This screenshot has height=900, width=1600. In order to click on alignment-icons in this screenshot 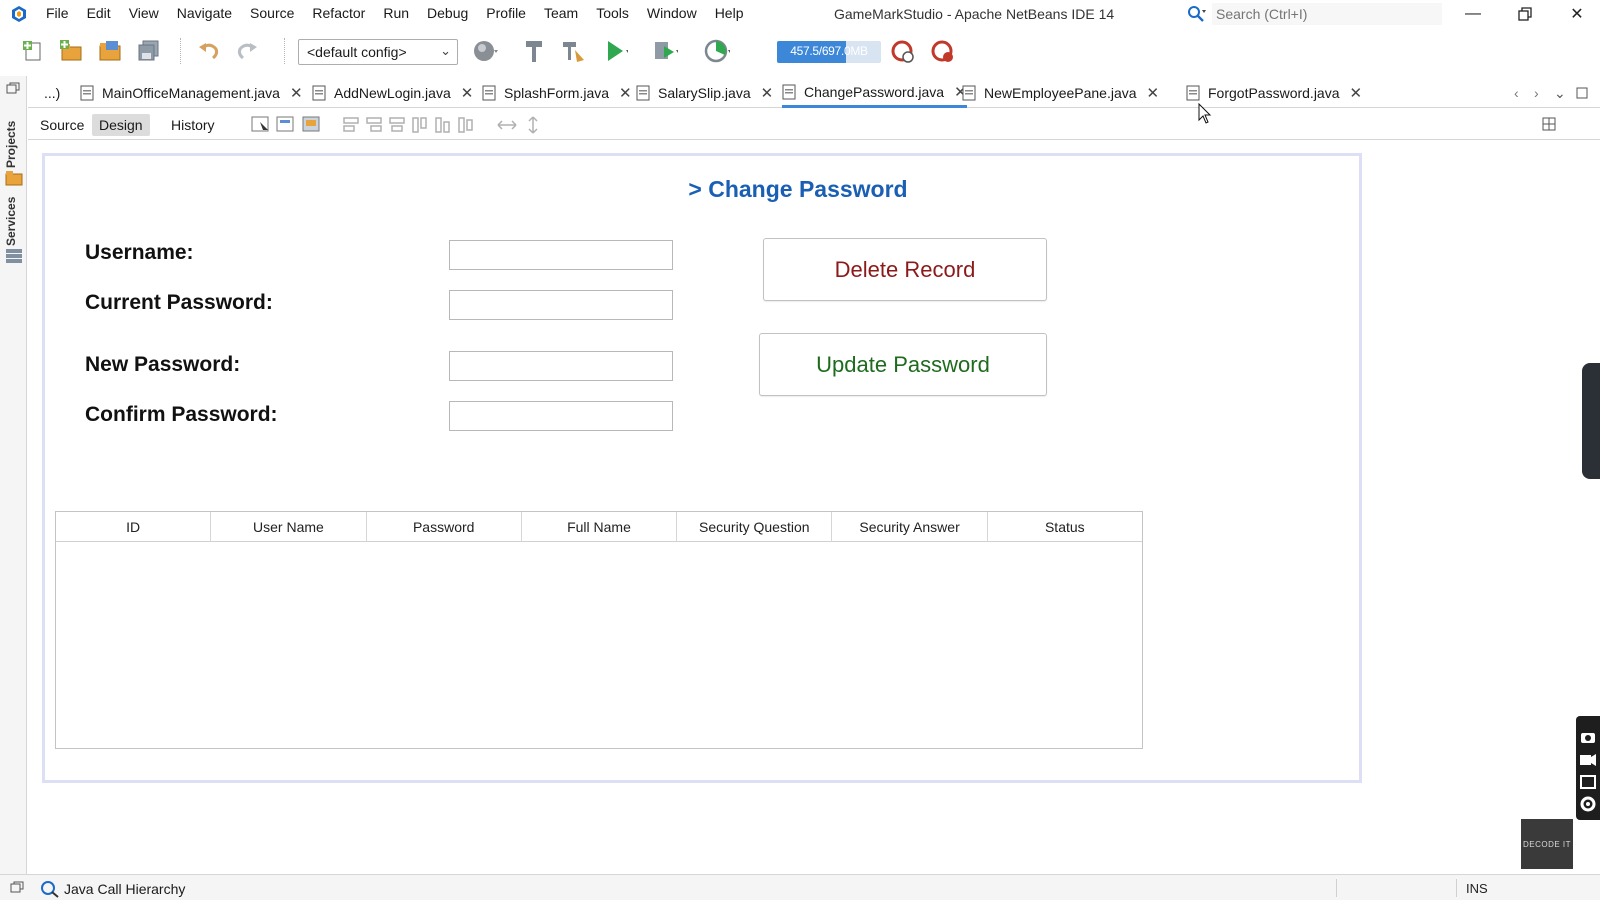, I will do `click(440, 125)`.